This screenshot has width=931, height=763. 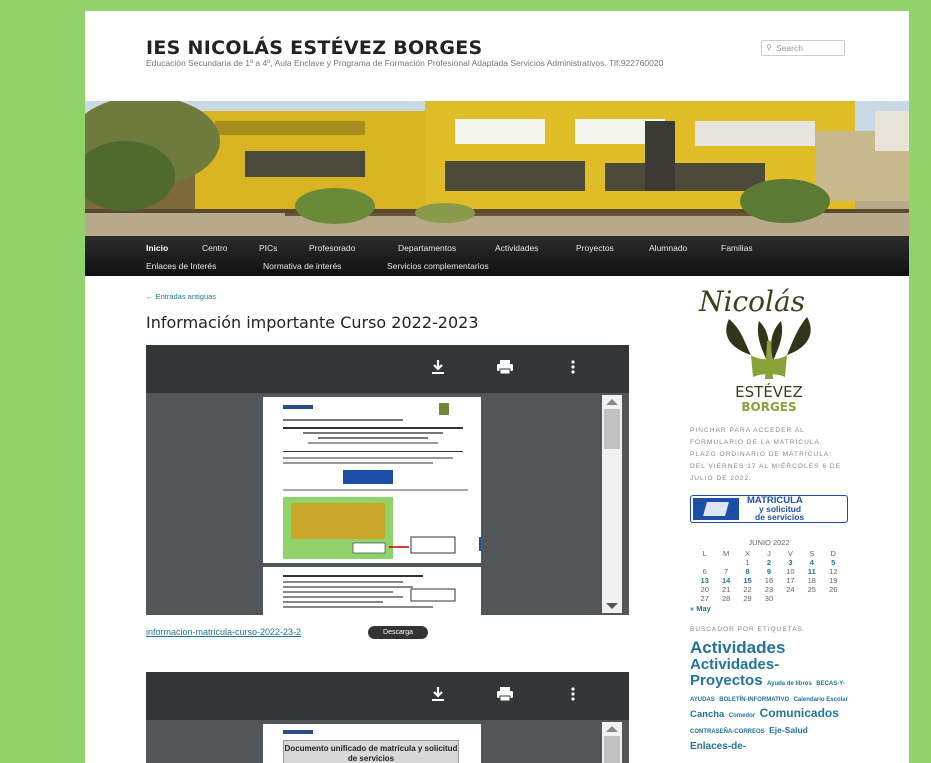 I want to click on calendar-day: 30, so click(x=769, y=598).